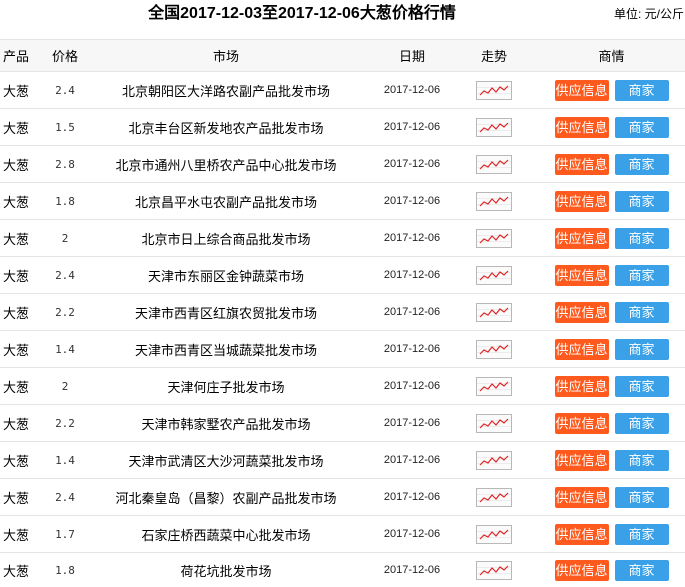 The height and width of the screenshot is (587, 685). I want to click on market-cell: 北京丰台区新发地农产品批发市场, so click(226, 127).